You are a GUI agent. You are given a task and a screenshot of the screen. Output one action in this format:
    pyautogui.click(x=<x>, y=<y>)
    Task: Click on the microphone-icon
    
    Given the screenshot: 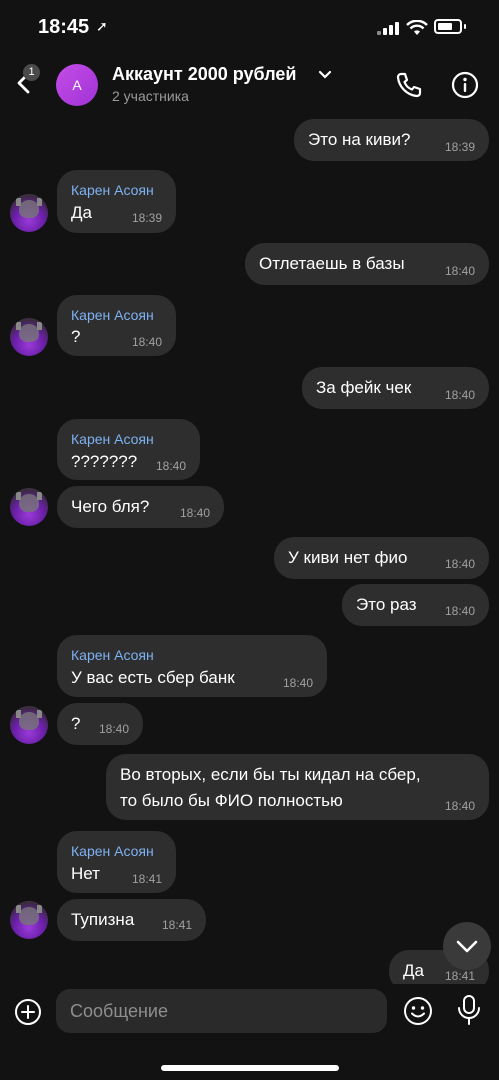 What is the action you would take?
    pyautogui.click(x=469, y=1010)
    